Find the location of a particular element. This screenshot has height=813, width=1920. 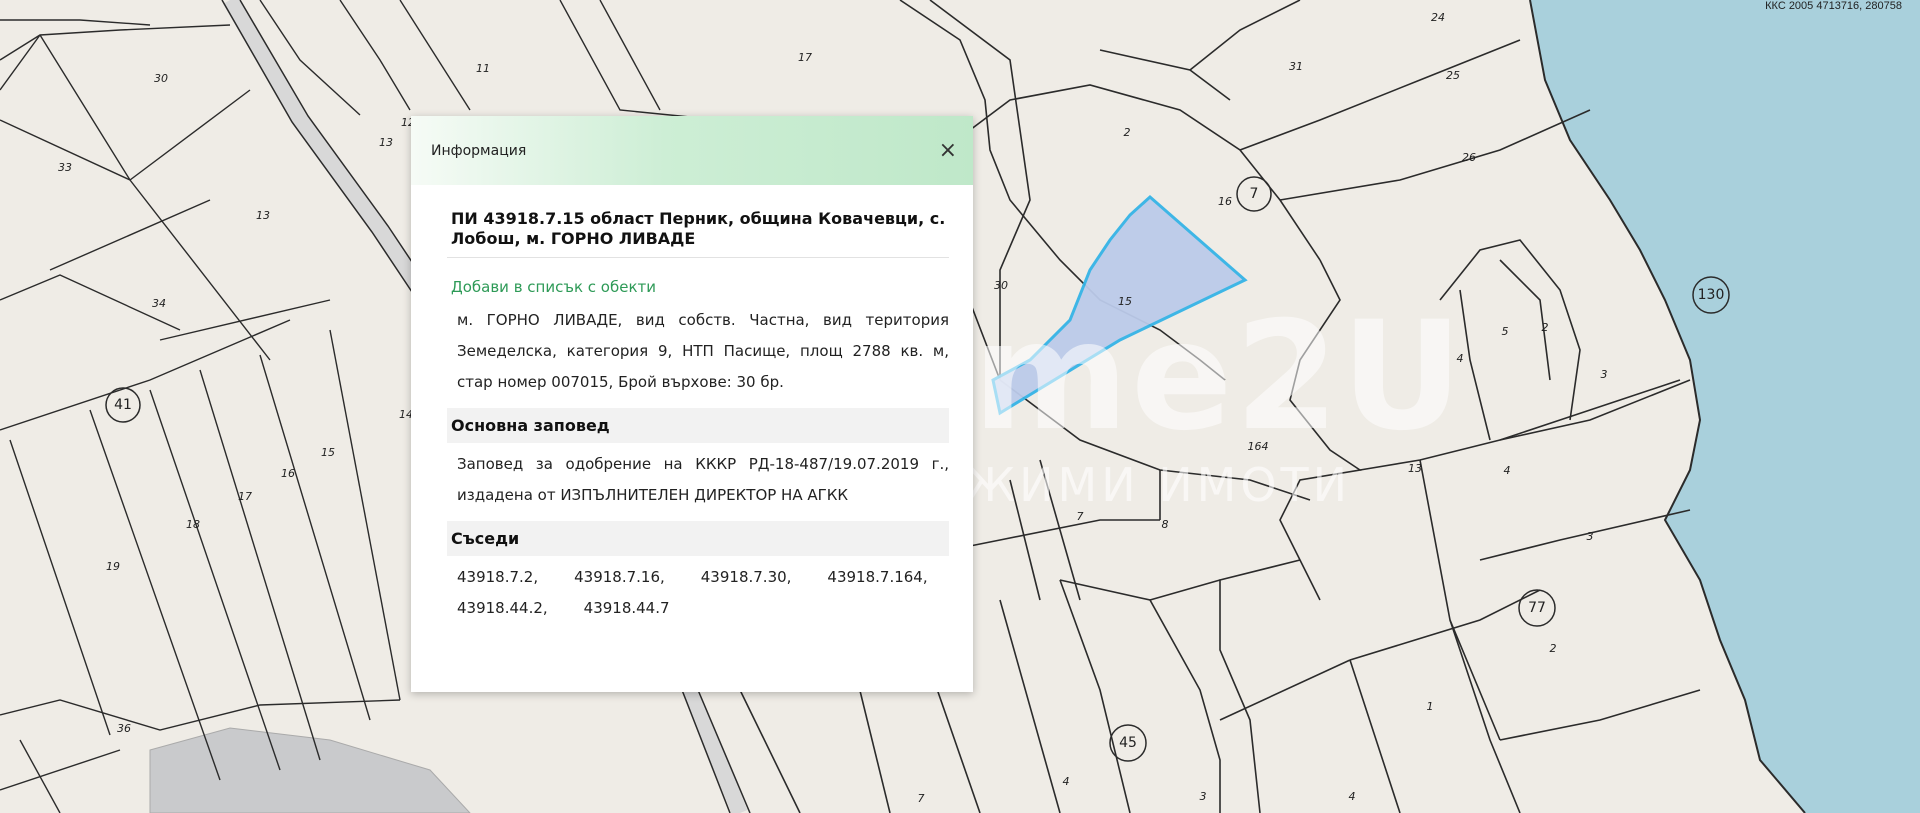

plot-label: 1 is located at coordinates (1430, 706).